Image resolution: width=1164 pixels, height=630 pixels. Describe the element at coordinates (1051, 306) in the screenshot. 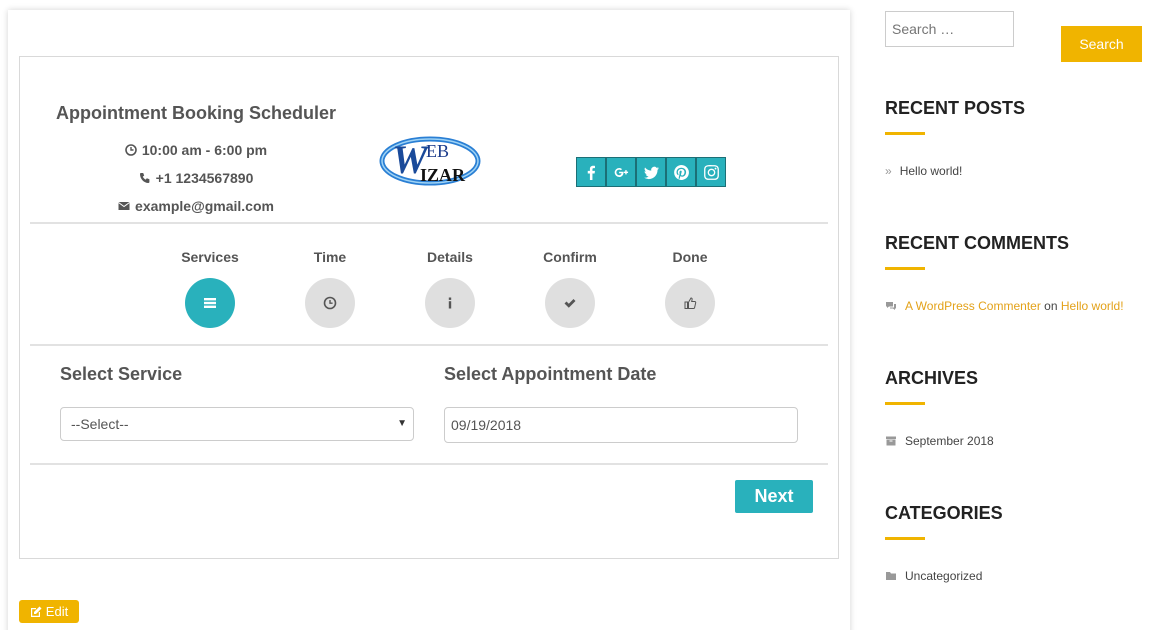

I see `comment-on-text: on` at that location.